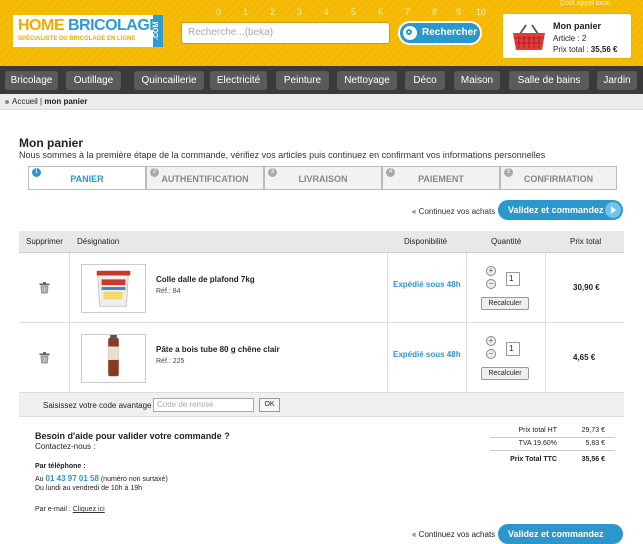  I want to click on step-label: AUTHENTIFICATION, so click(205, 179).